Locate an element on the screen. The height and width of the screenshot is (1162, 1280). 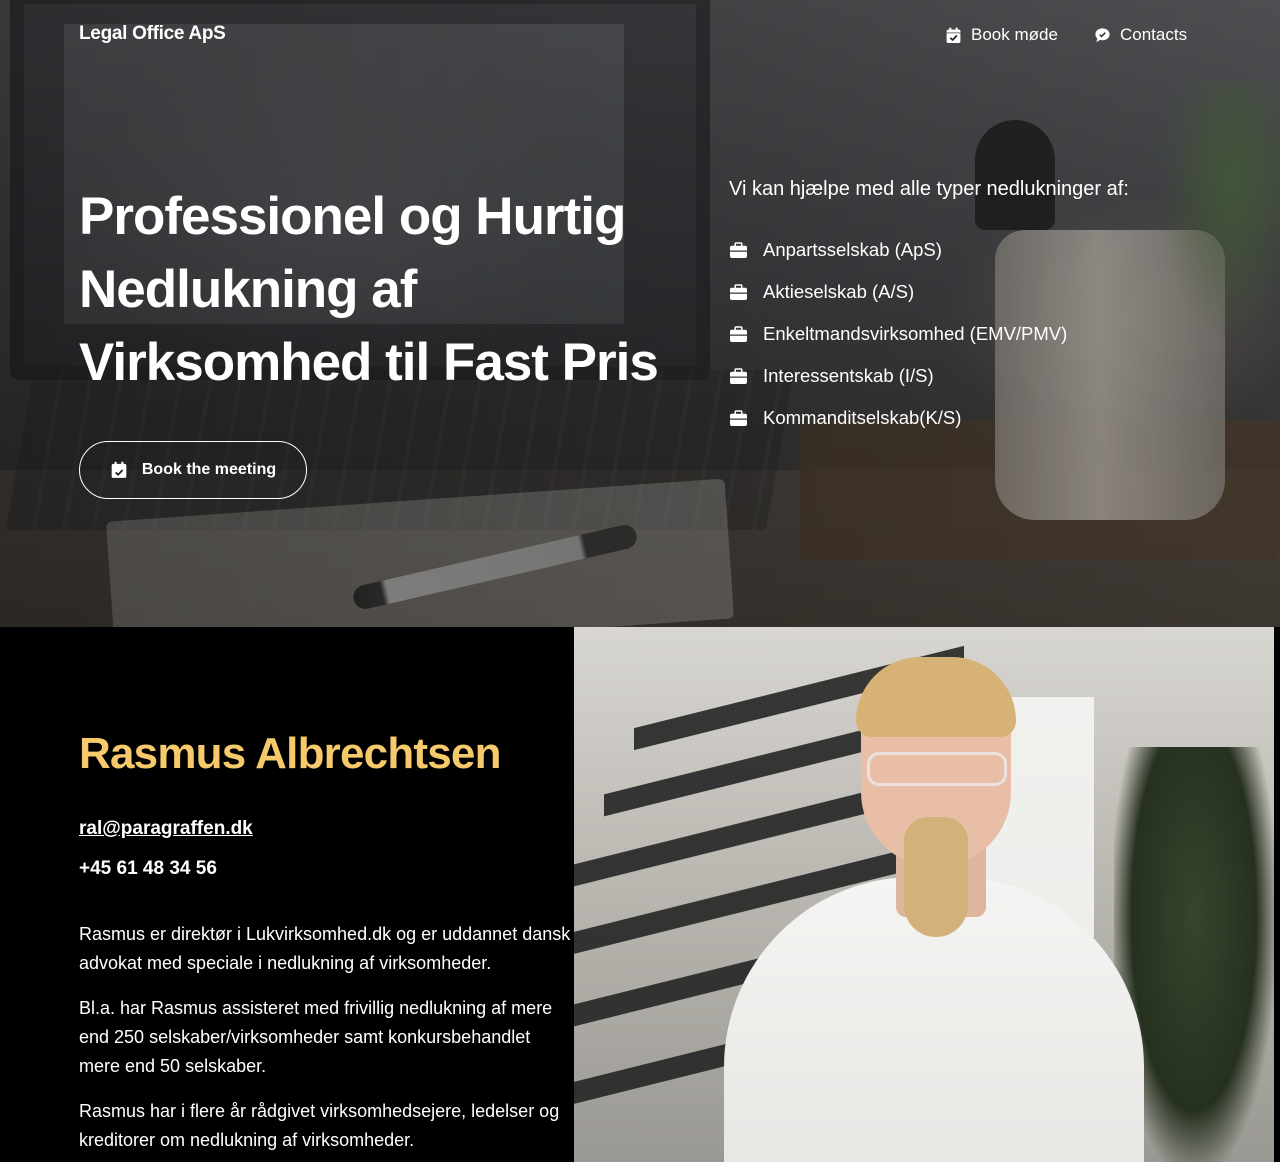
company-type-item: Enkeltmandsvirksomhed (EMV/PMV) is located at coordinates (898, 334).